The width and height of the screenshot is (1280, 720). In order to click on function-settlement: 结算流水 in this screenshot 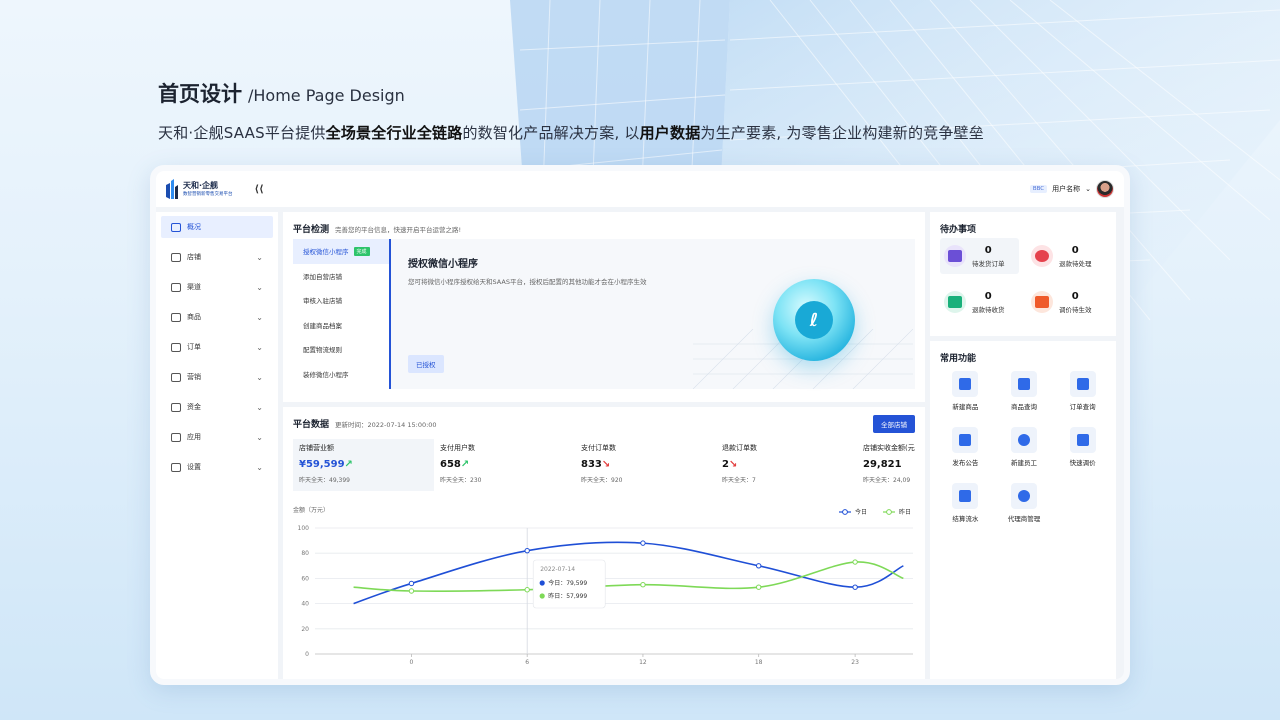, I will do `click(965, 503)`.